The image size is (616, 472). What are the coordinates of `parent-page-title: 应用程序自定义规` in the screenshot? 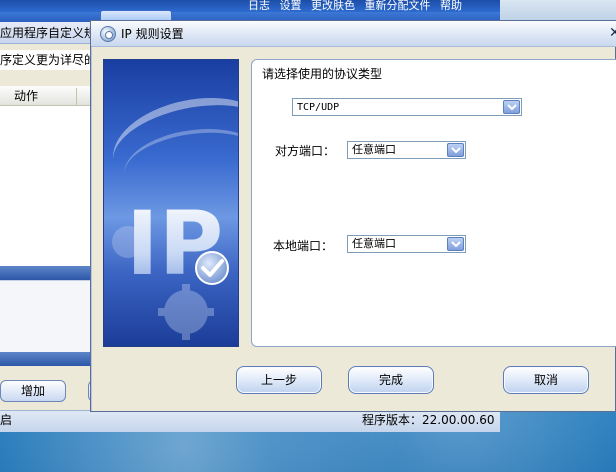 It's located at (48, 33).